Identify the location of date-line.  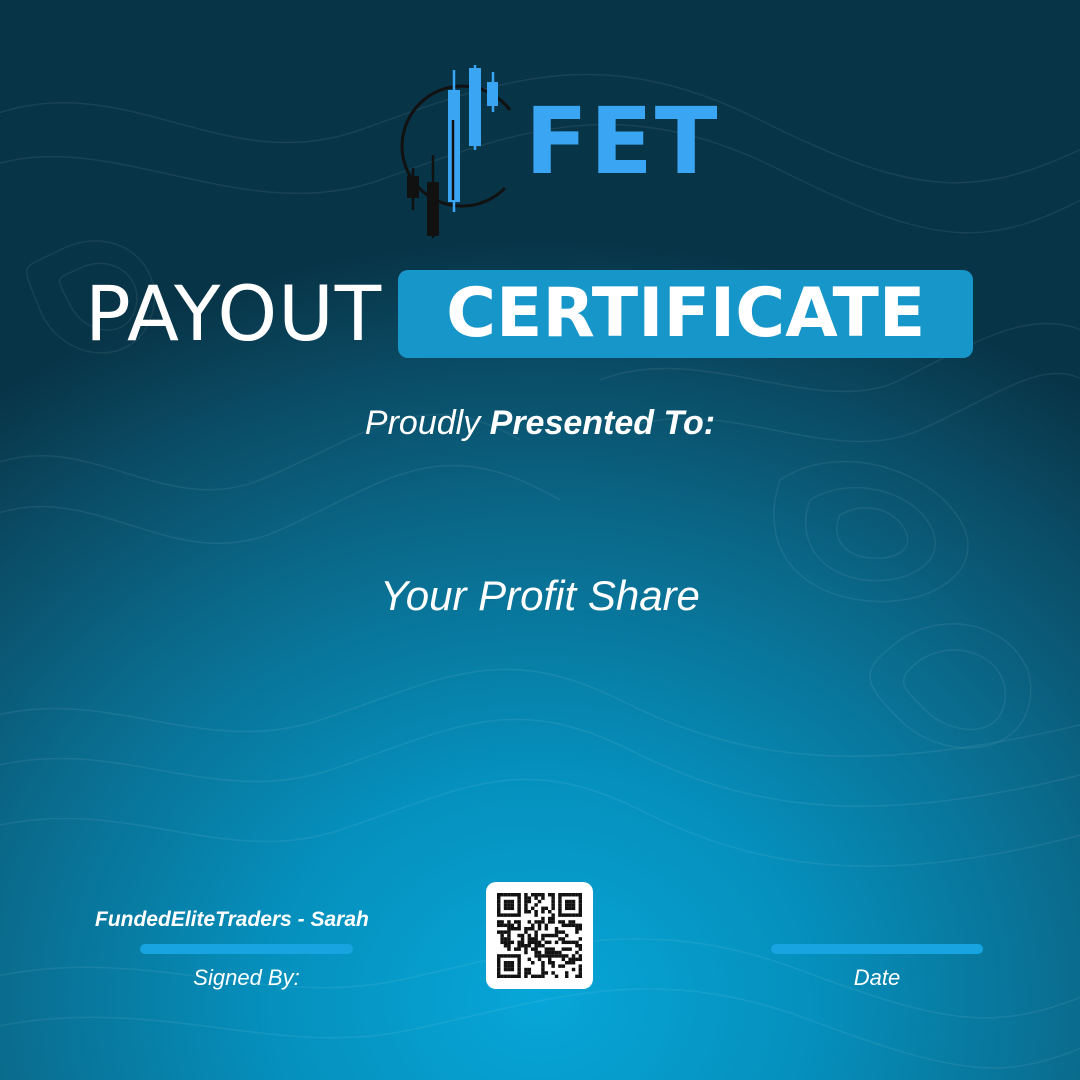
(877, 949).